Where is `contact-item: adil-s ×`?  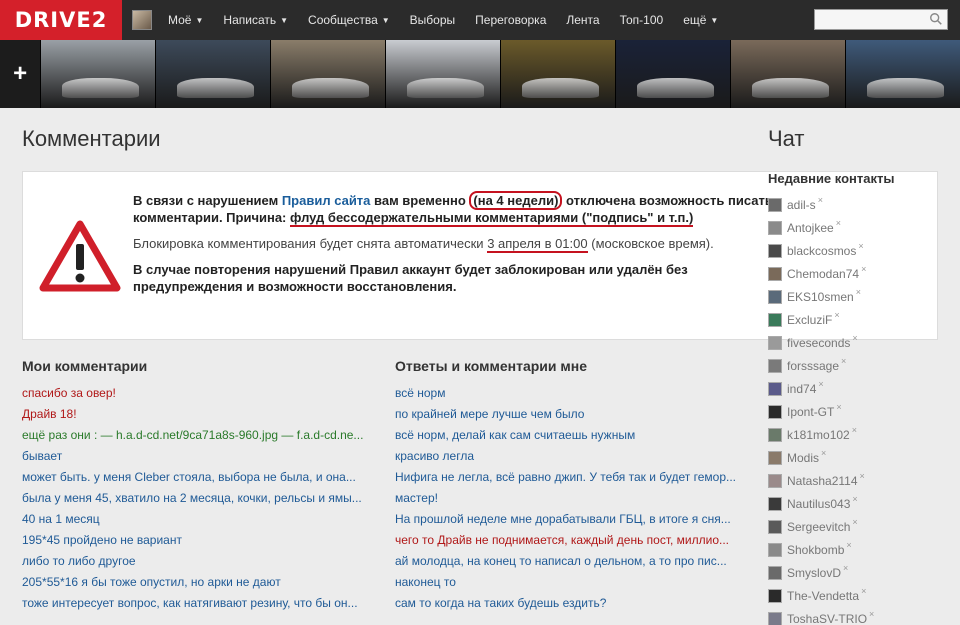
contact-item: adil-s × is located at coordinates (821, 204).